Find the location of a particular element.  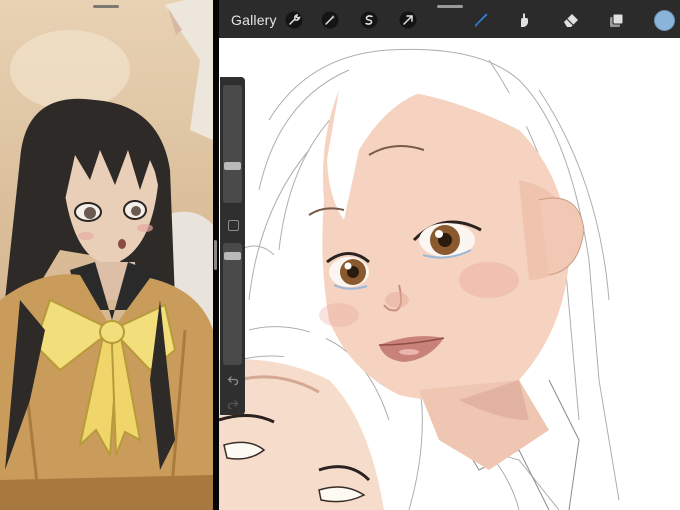

undo-arrow-icon is located at coordinates (232, 381).